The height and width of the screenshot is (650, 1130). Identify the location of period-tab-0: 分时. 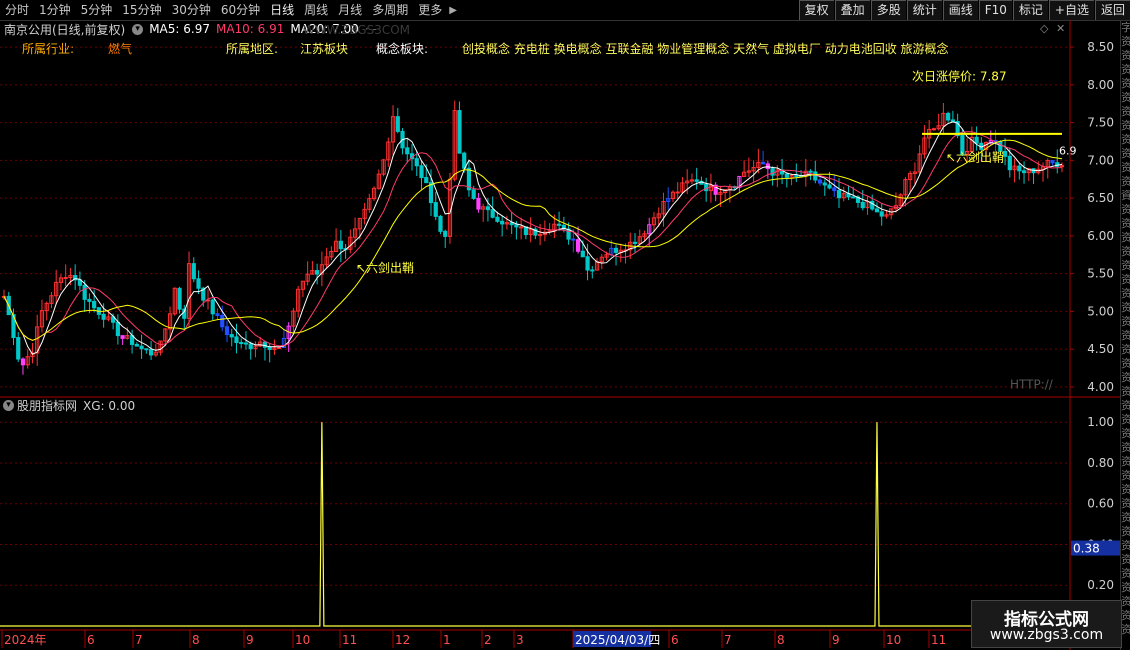
(17, 10).